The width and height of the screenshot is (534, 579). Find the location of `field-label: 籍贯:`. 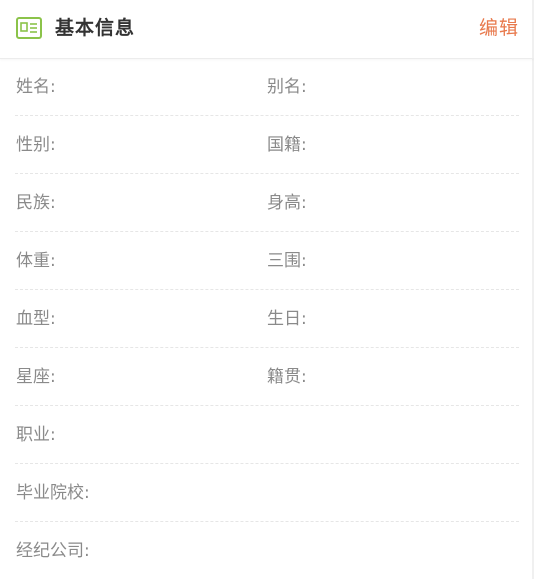

field-label: 籍贯: is located at coordinates (287, 377).